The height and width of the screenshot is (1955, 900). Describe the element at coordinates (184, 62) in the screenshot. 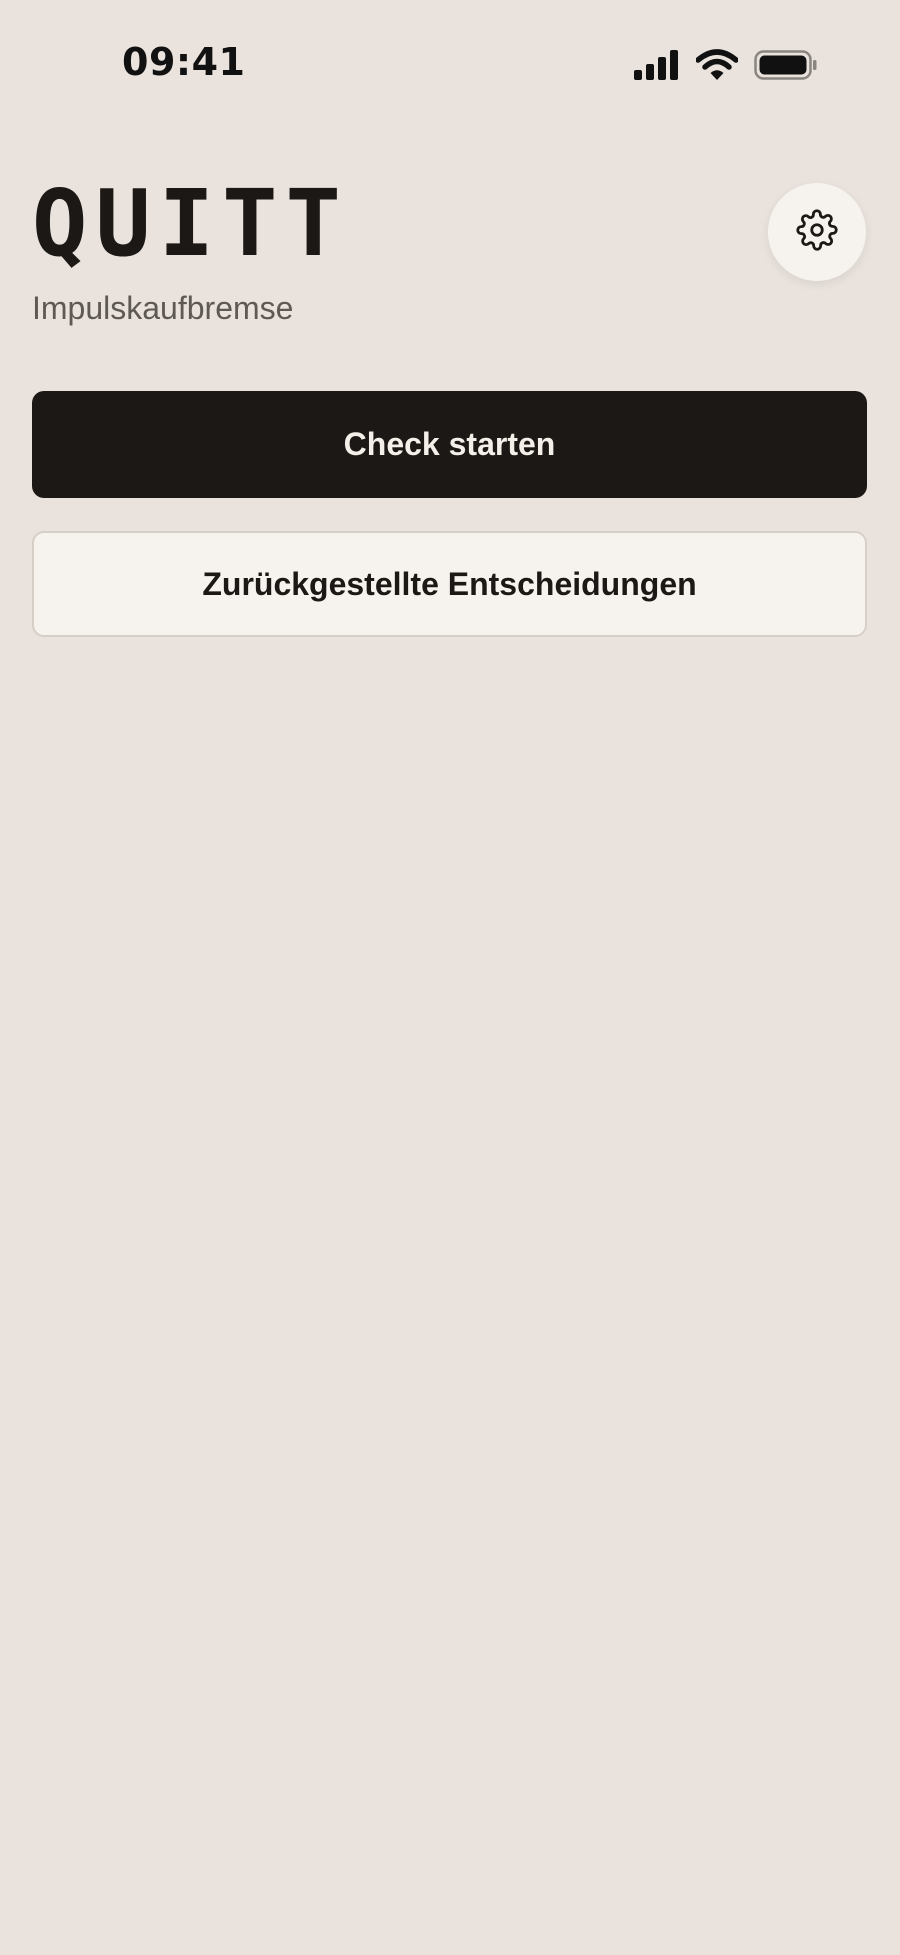

I see `status-time: 09:41` at that location.